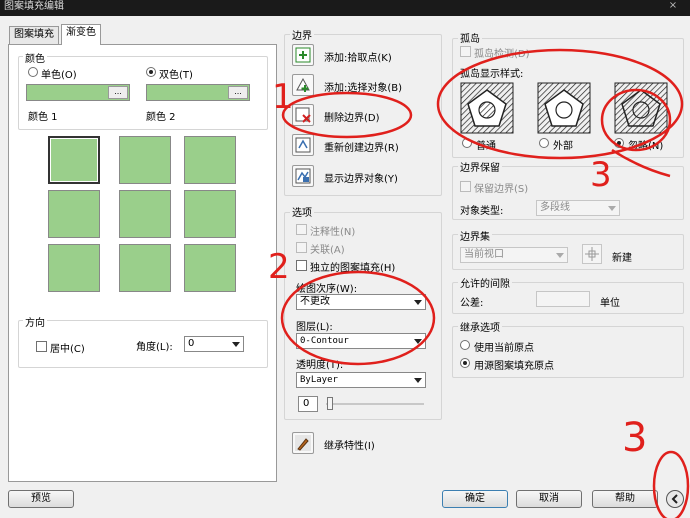  What do you see at coordinates (151, 72) in the screenshot?
I see `double-color-radio` at bounding box center [151, 72].